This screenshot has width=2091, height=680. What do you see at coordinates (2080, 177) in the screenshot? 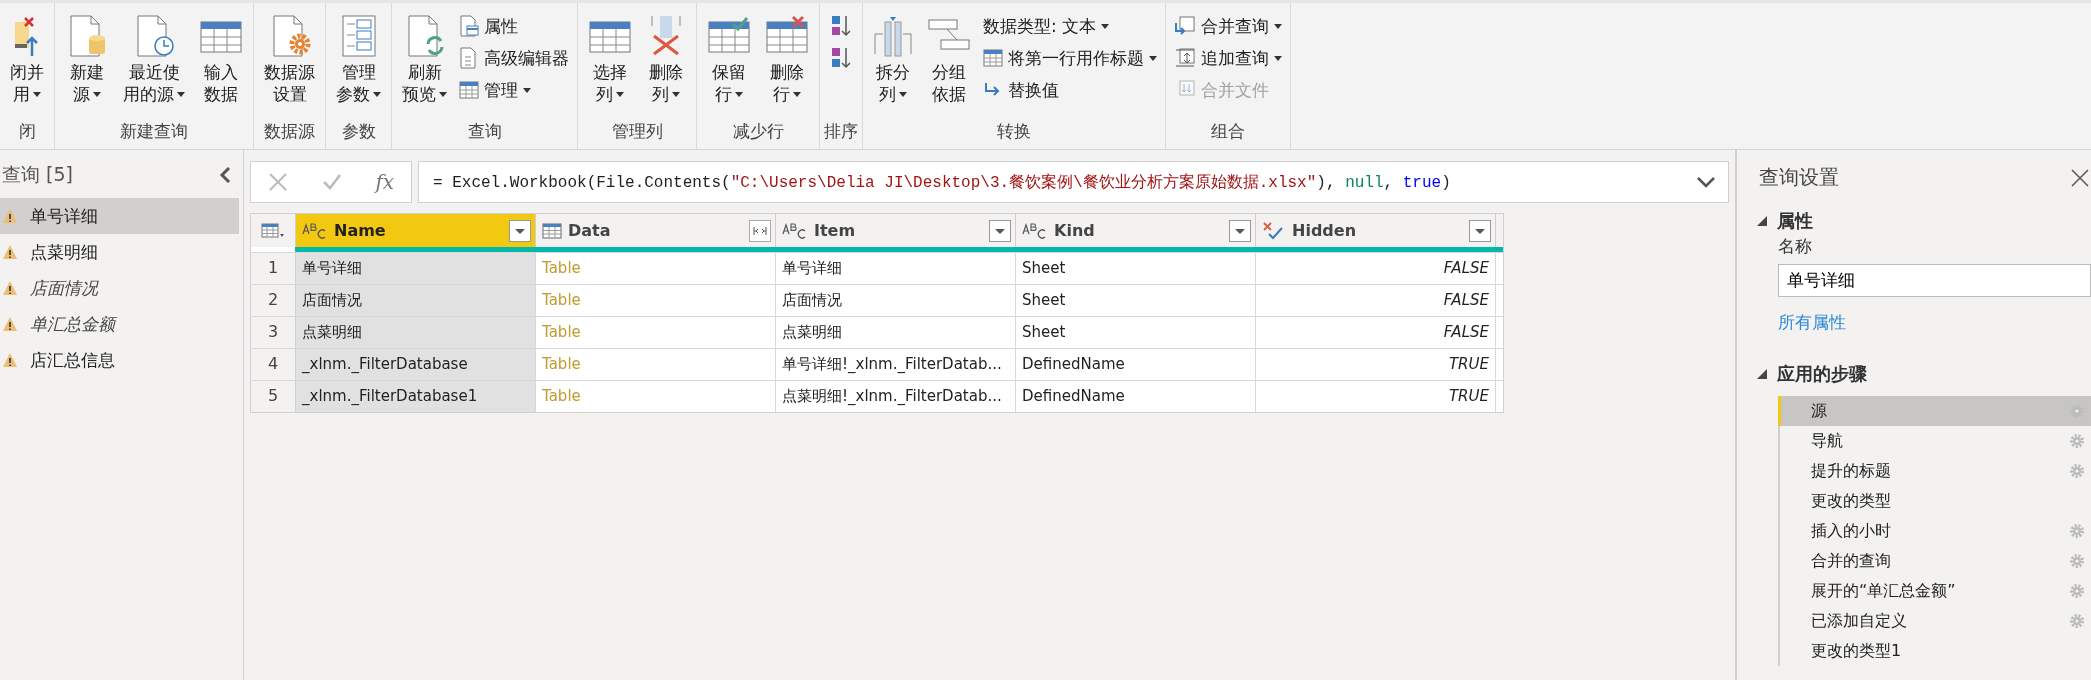
I see `close-icon` at bounding box center [2080, 177].